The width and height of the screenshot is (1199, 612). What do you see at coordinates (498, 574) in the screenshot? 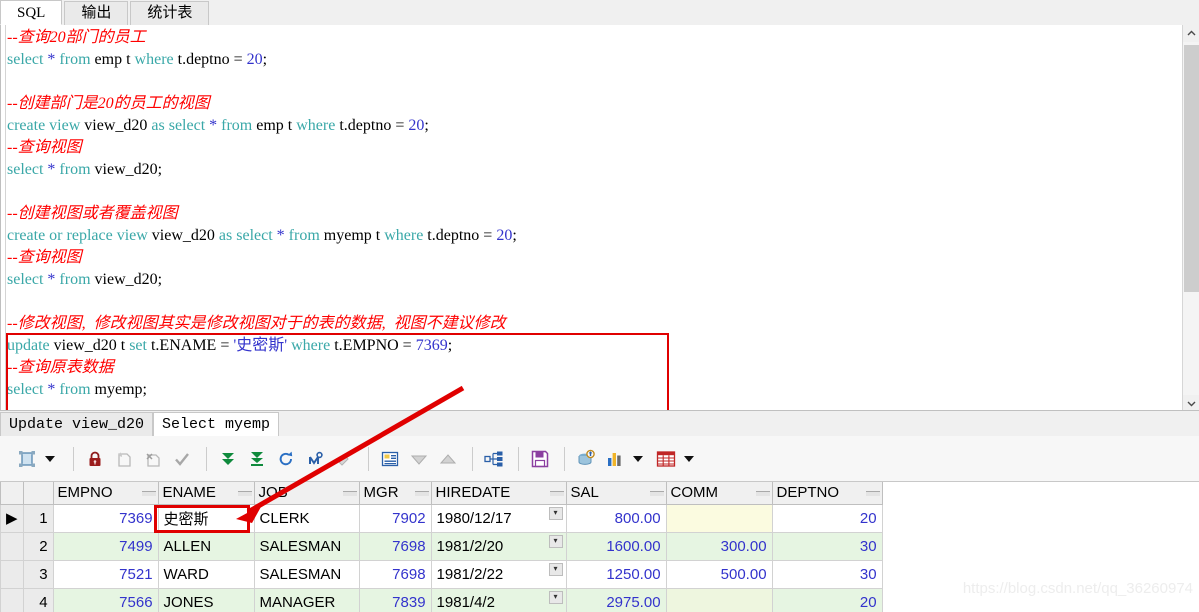
I see `cell-hiredate: 1981/2/22 ▾` at bounding box center [498, 574].